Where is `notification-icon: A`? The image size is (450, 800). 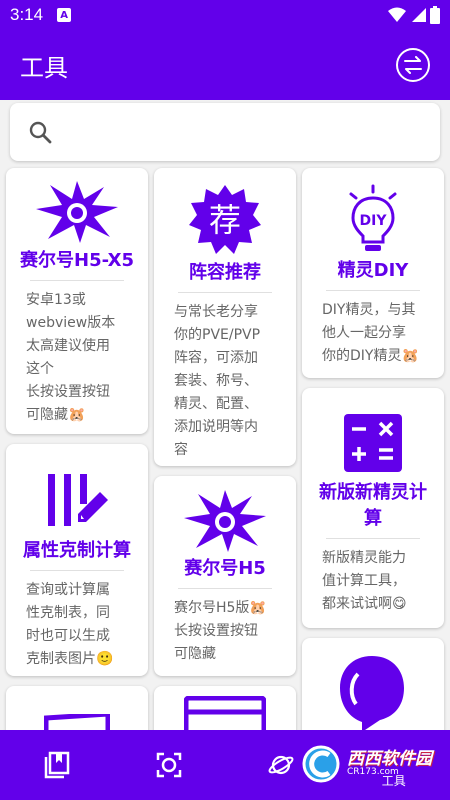
notification-icon: A is located at coordinates (64, 15).